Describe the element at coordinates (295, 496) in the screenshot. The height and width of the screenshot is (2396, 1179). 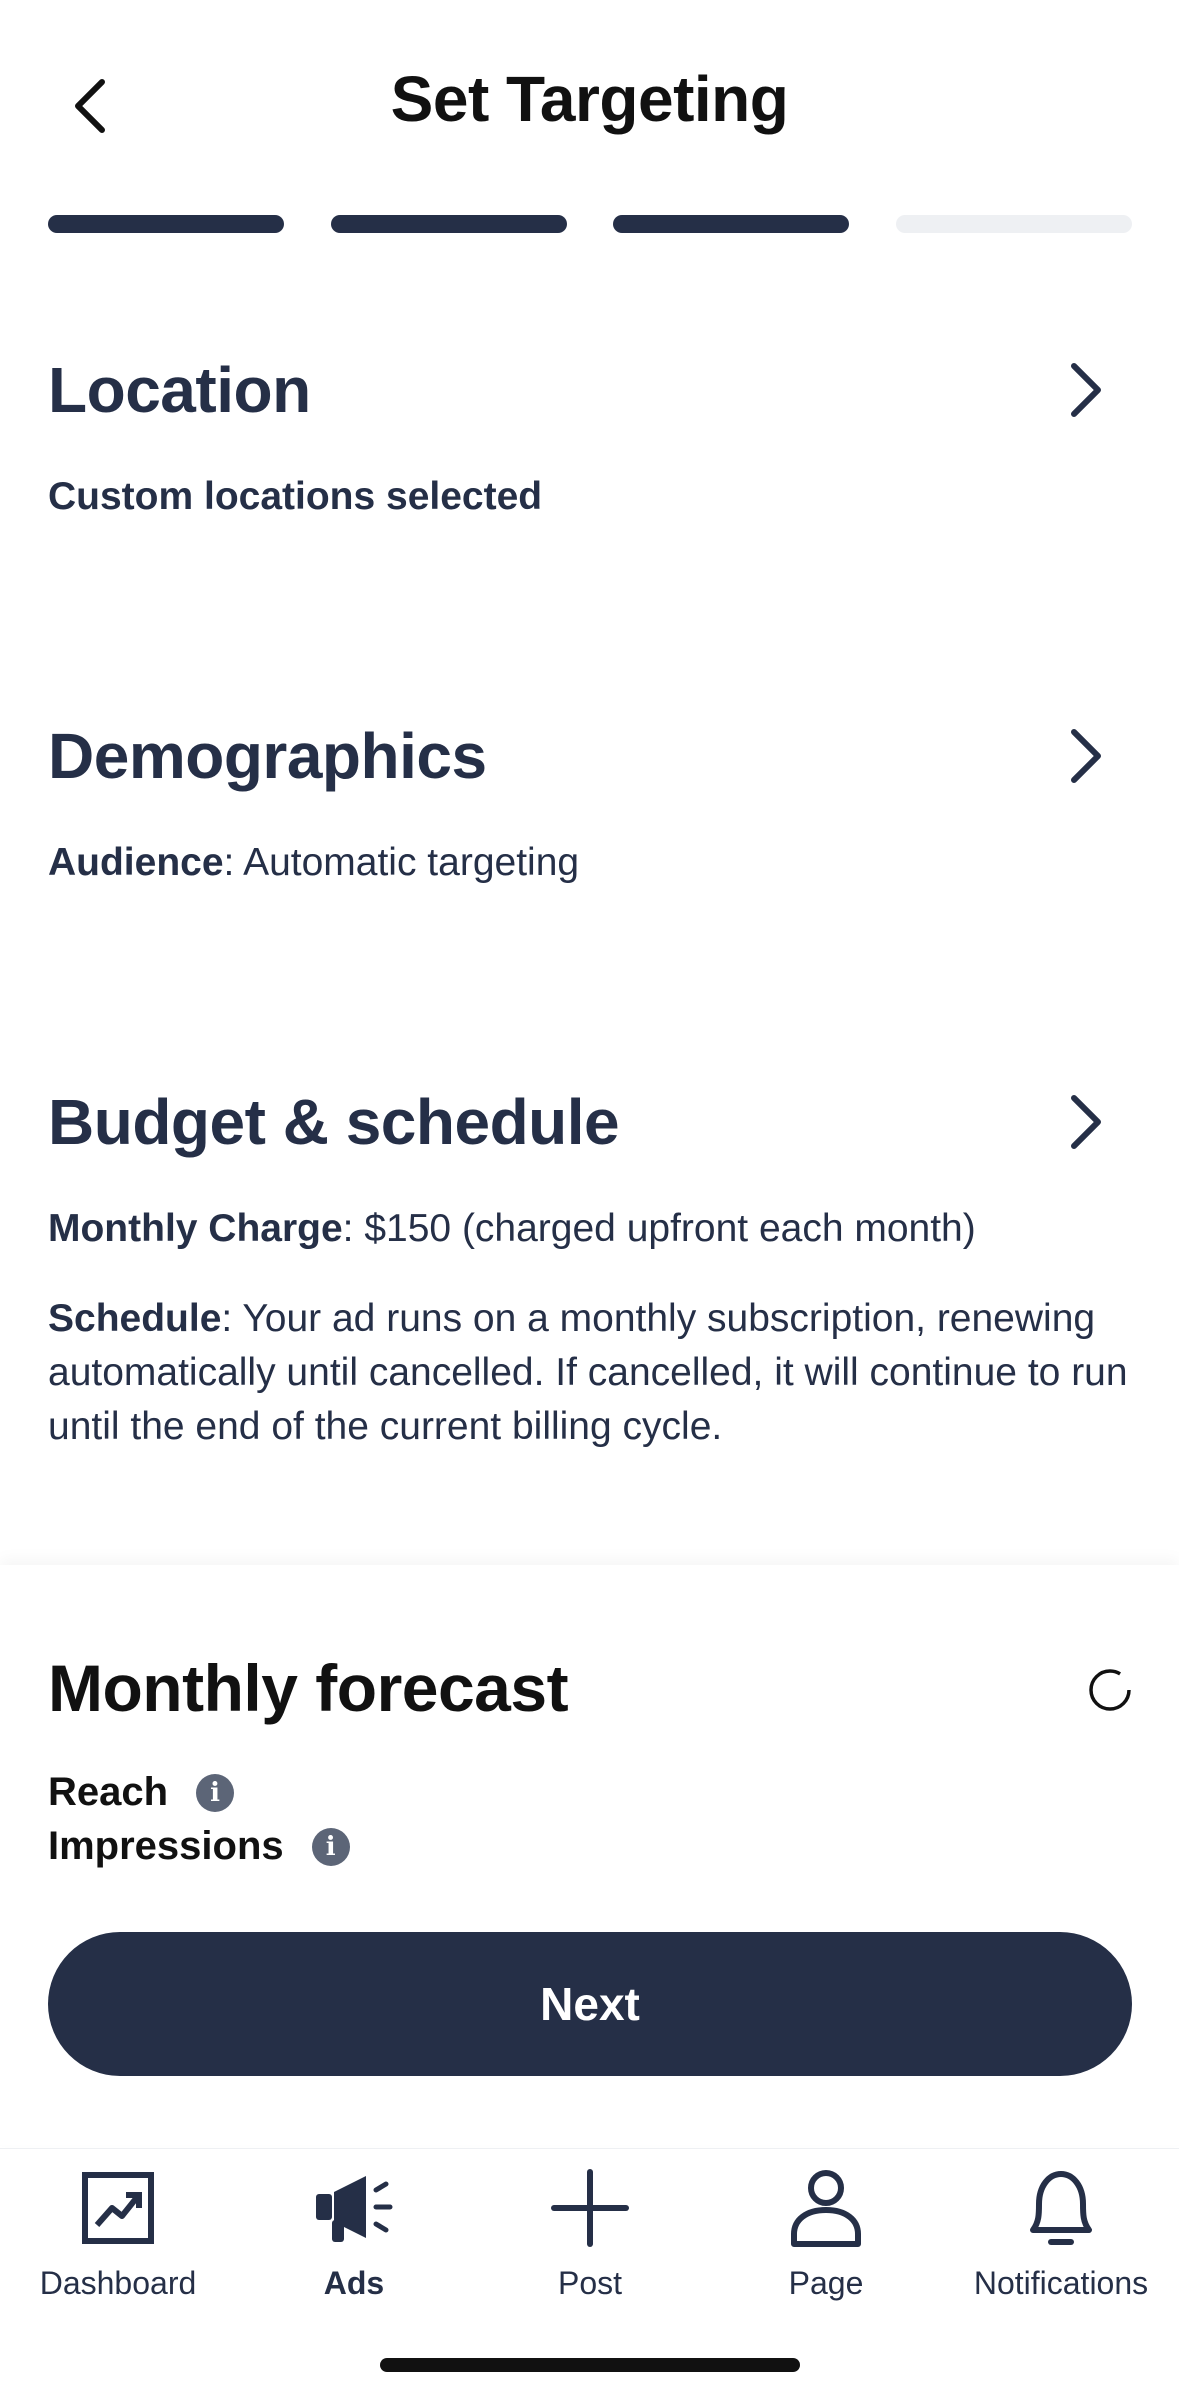
I see `location-summary: Custom locations selected` at that location.